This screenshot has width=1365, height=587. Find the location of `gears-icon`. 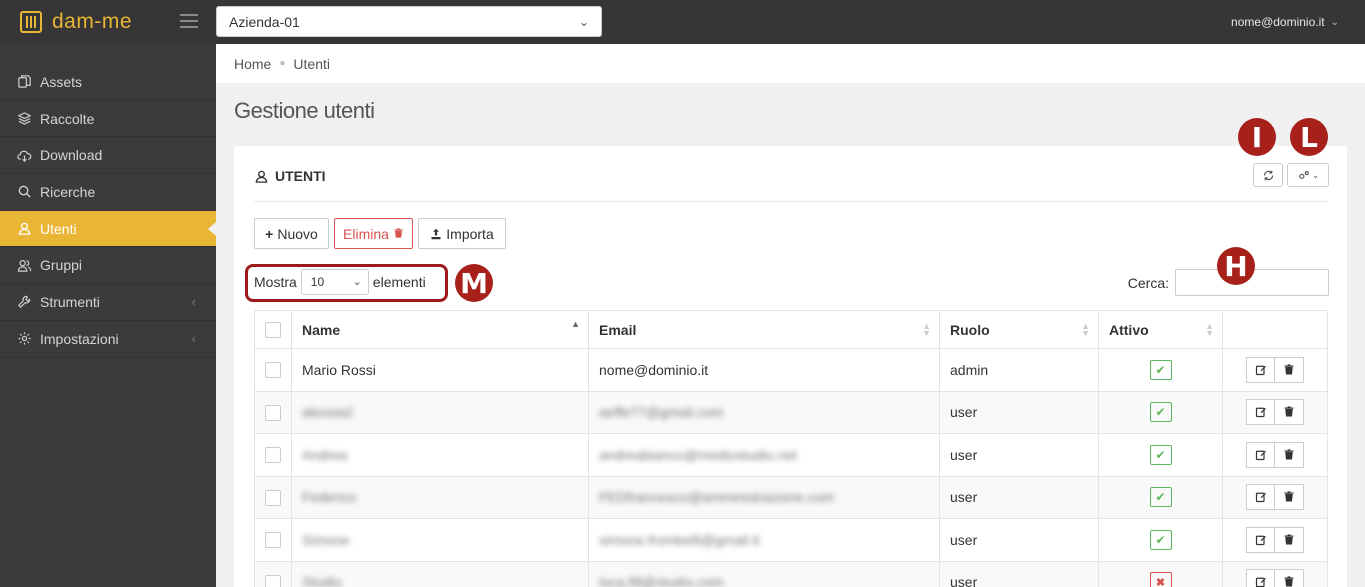

gears-icon is located at coordinates (1303, 174).